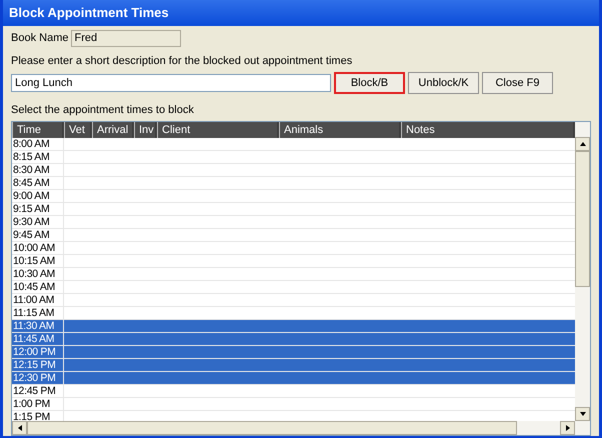  I want to click on time-cell: 10:15 AM, so click(38, 261).